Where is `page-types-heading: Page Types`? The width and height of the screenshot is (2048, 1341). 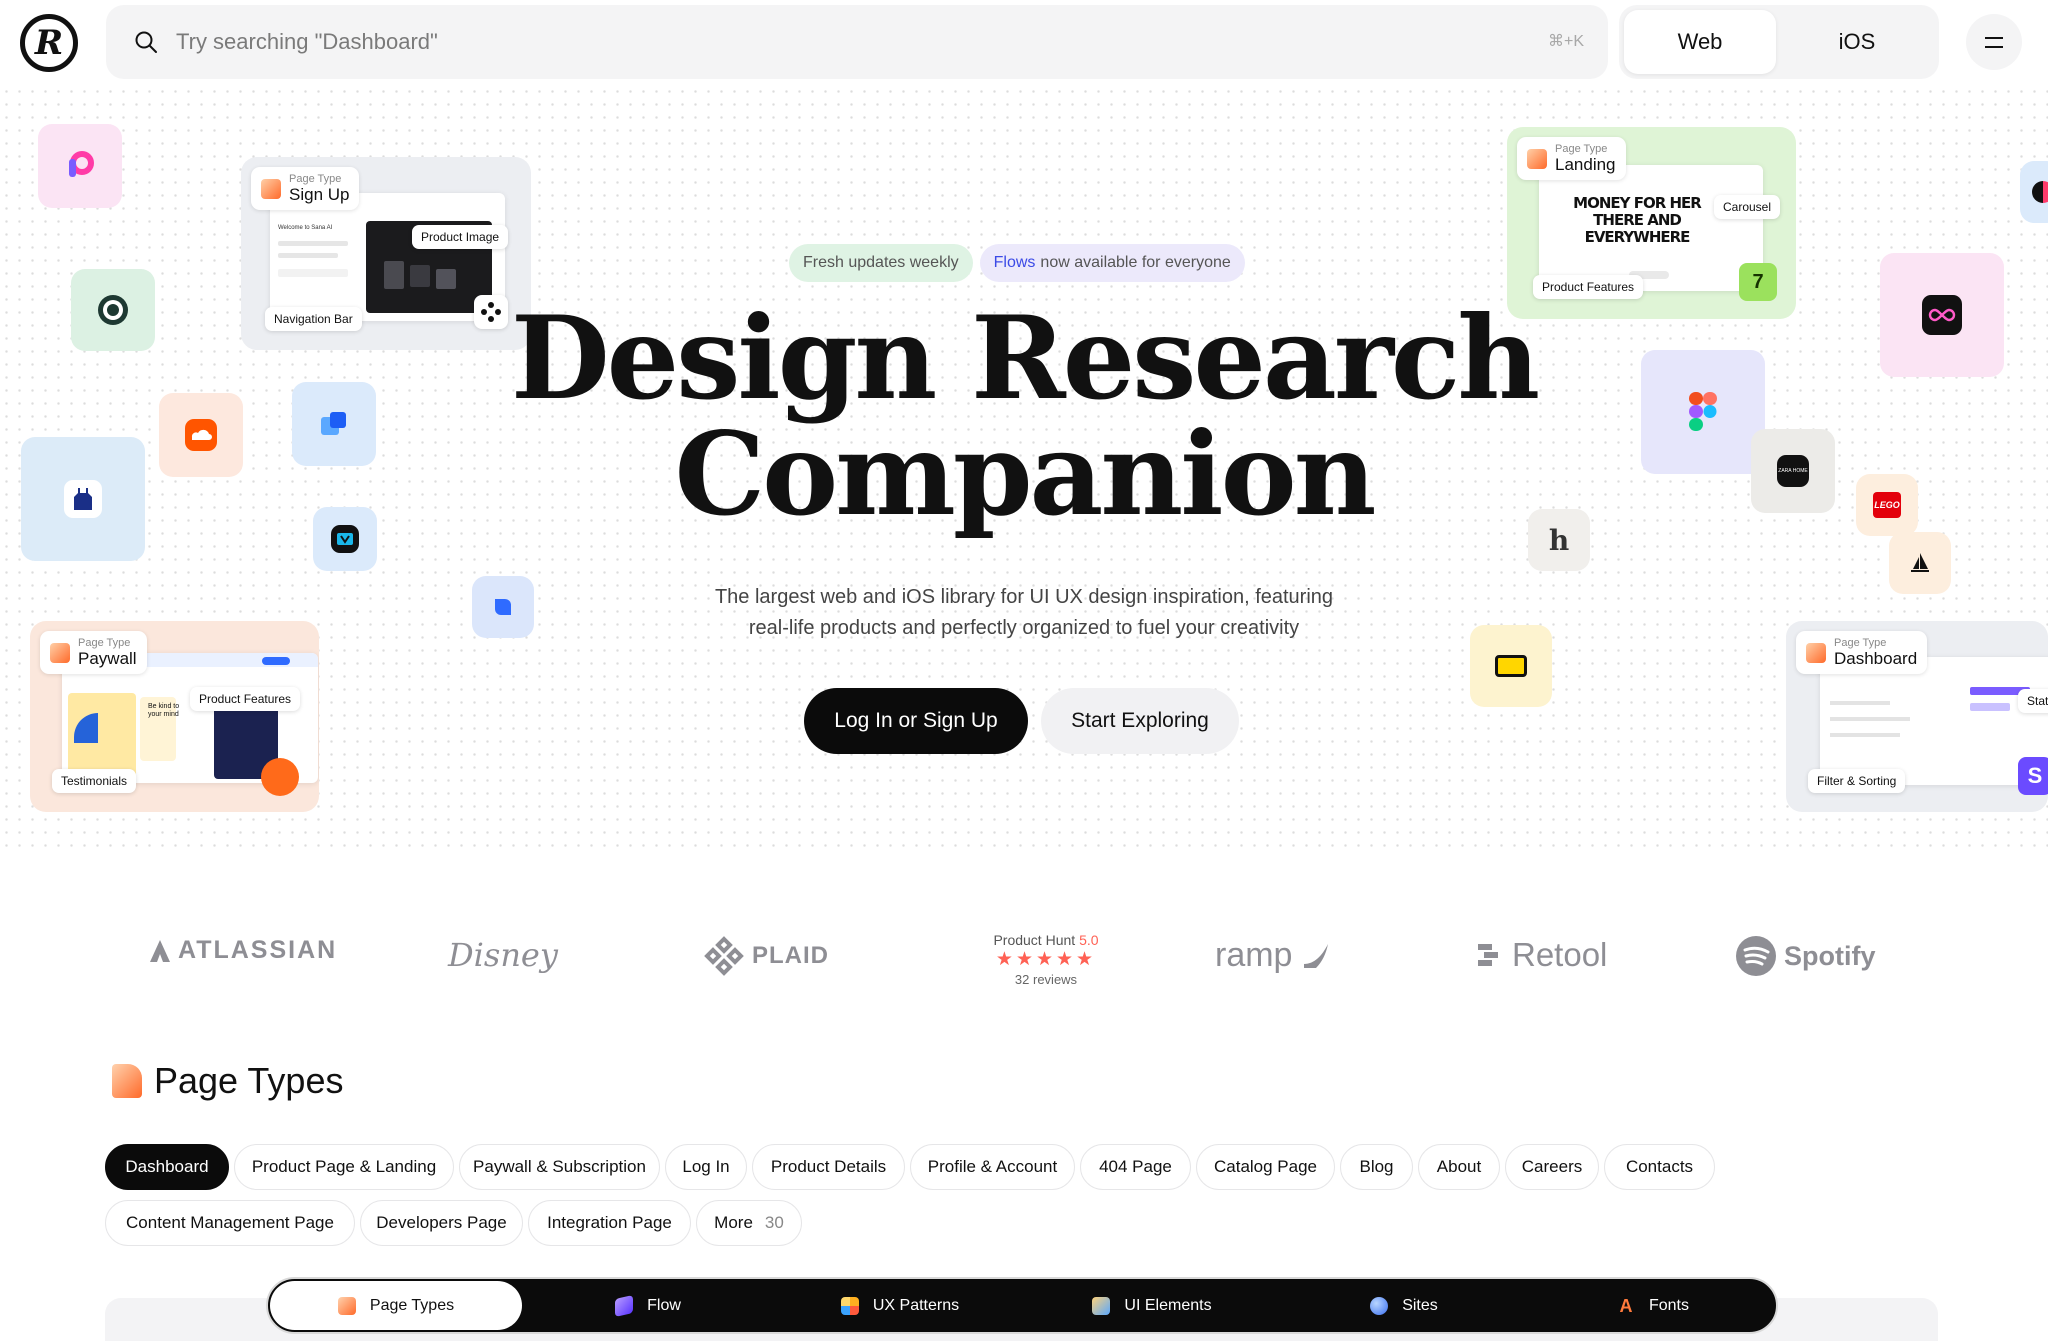 page-types-heading: Page Types is located at coordinates (227, 1081).